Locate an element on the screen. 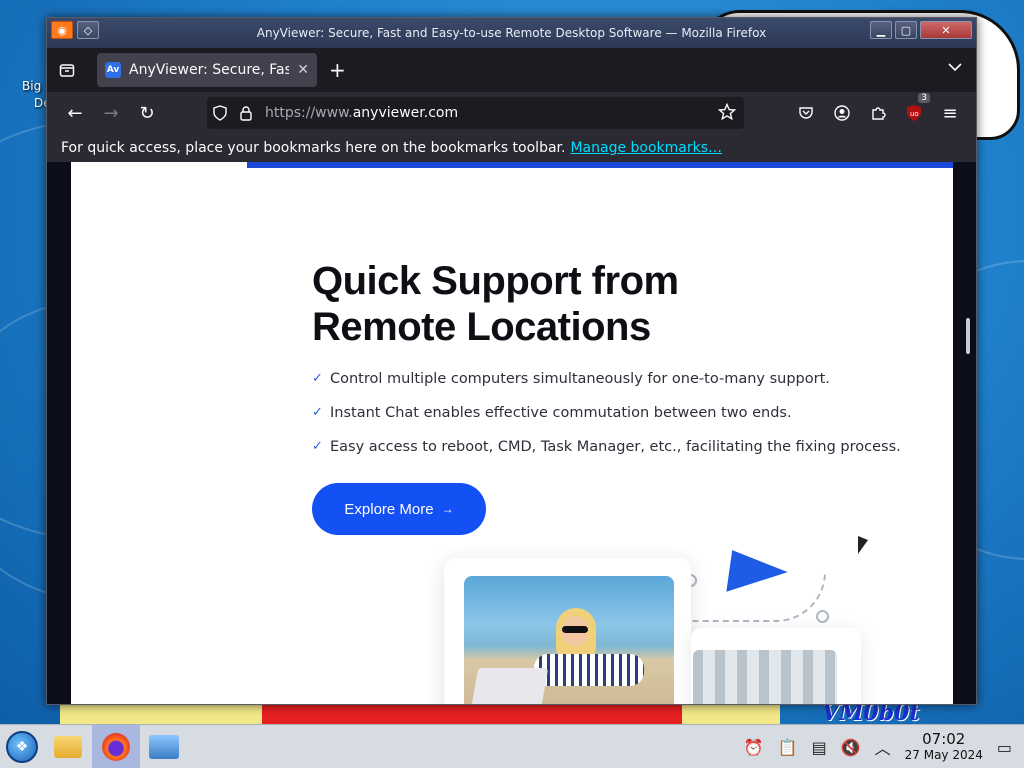 The height and width of the screenshot is (768, 1024). section-top-accent-line is located at coordinates (600, 165).